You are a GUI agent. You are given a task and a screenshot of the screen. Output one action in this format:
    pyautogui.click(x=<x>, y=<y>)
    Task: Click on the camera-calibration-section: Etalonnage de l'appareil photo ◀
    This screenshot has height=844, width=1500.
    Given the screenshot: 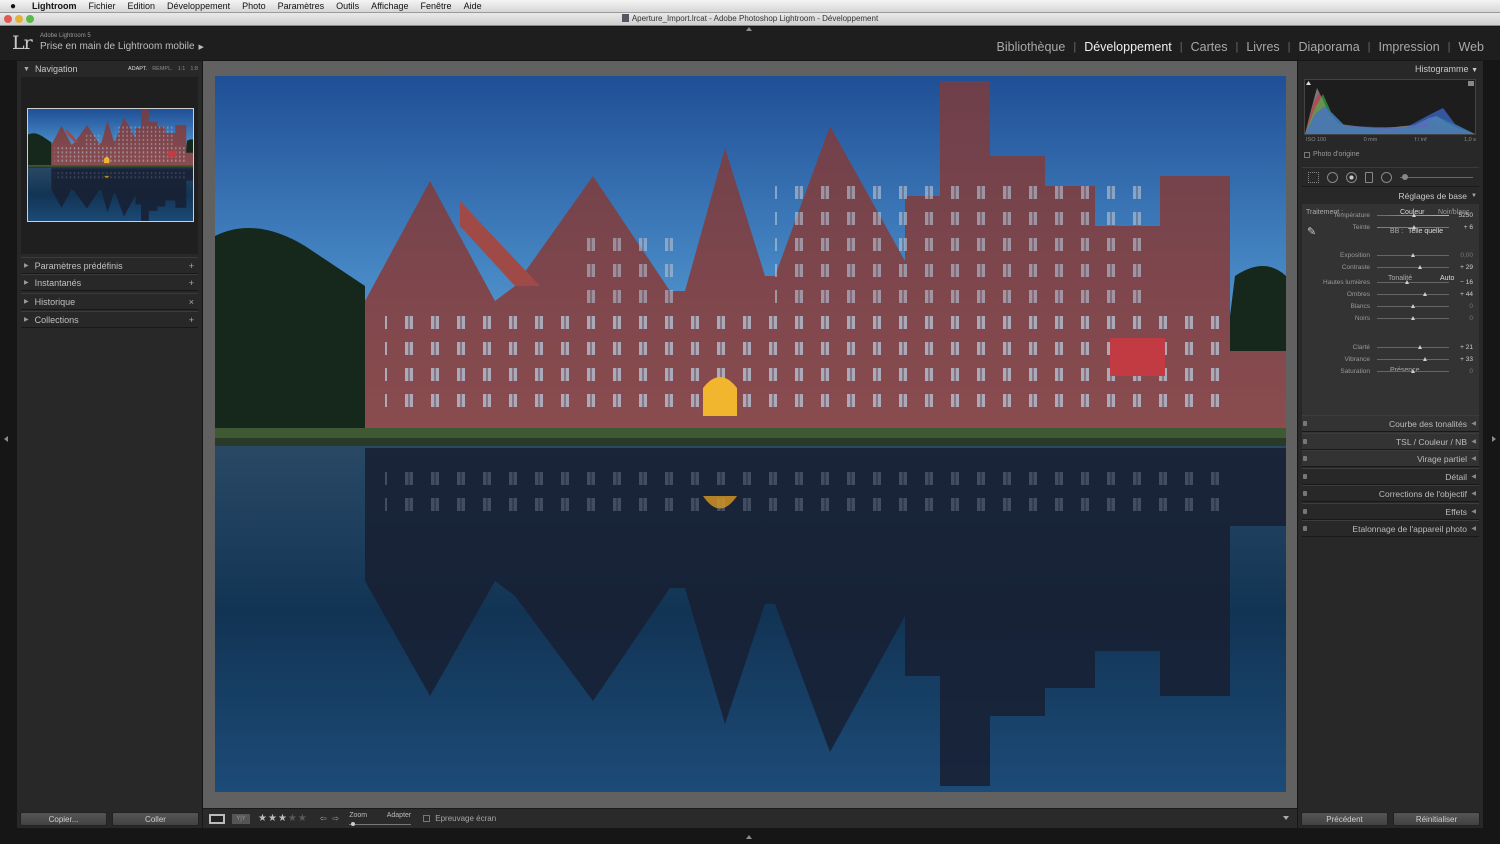 What is the action you would take?
    pyautogui.click(x=1390, y=528)
    